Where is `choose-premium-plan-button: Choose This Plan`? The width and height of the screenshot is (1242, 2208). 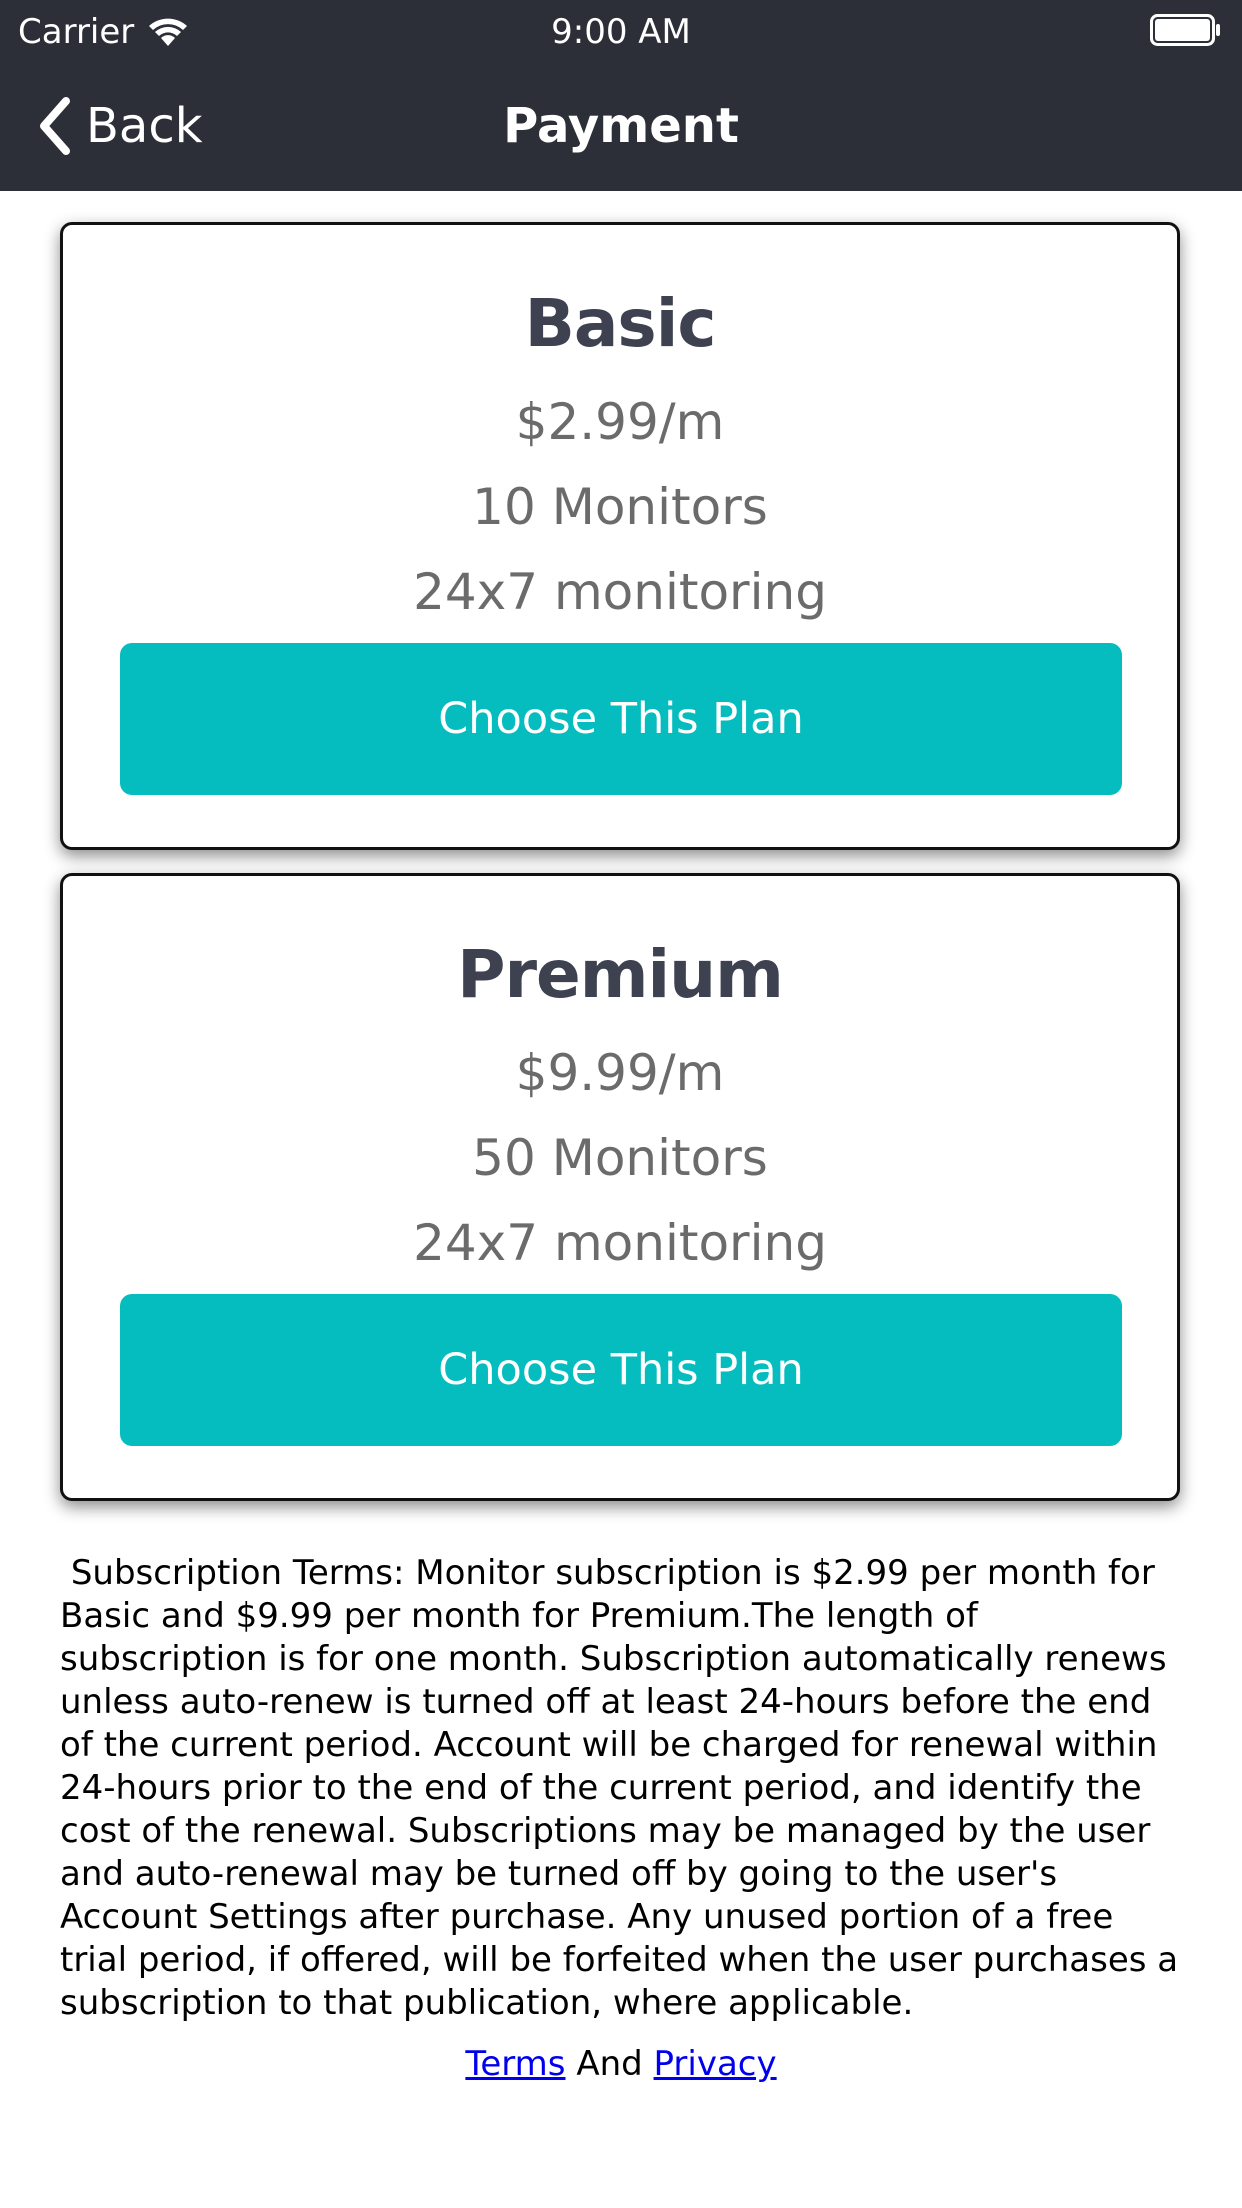
choose-premium-plan-button: Choose This Plan is located at coordinates (621, 1370).